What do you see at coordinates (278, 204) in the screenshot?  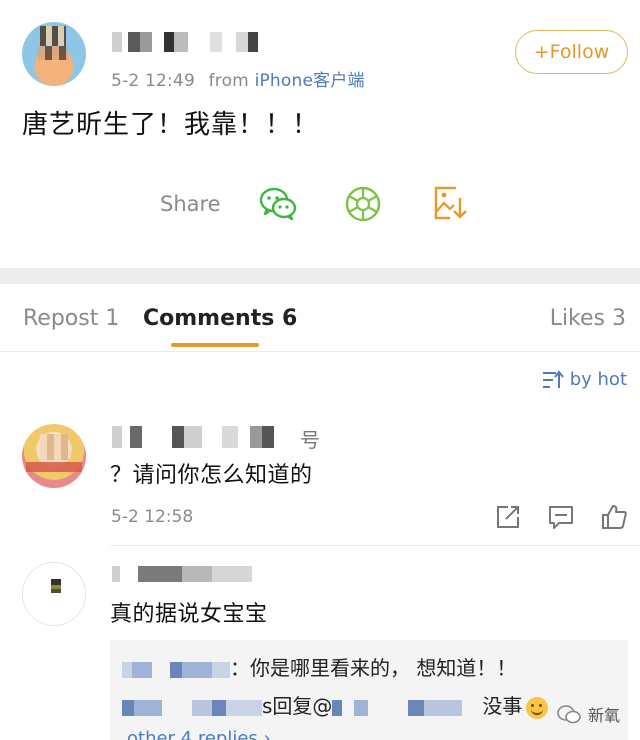 I see `wechat-icon` at bounding box center [278, 204].